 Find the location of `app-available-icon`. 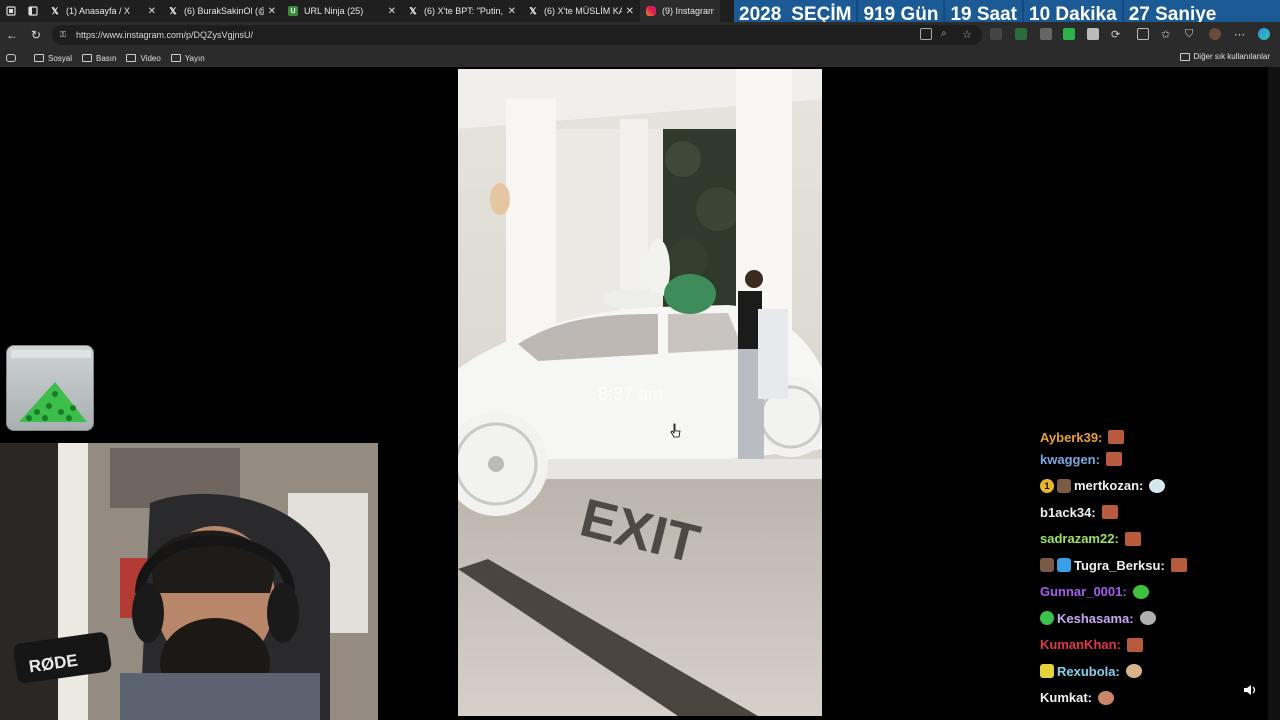

app-available-icon is located at coordinates (926, 34).